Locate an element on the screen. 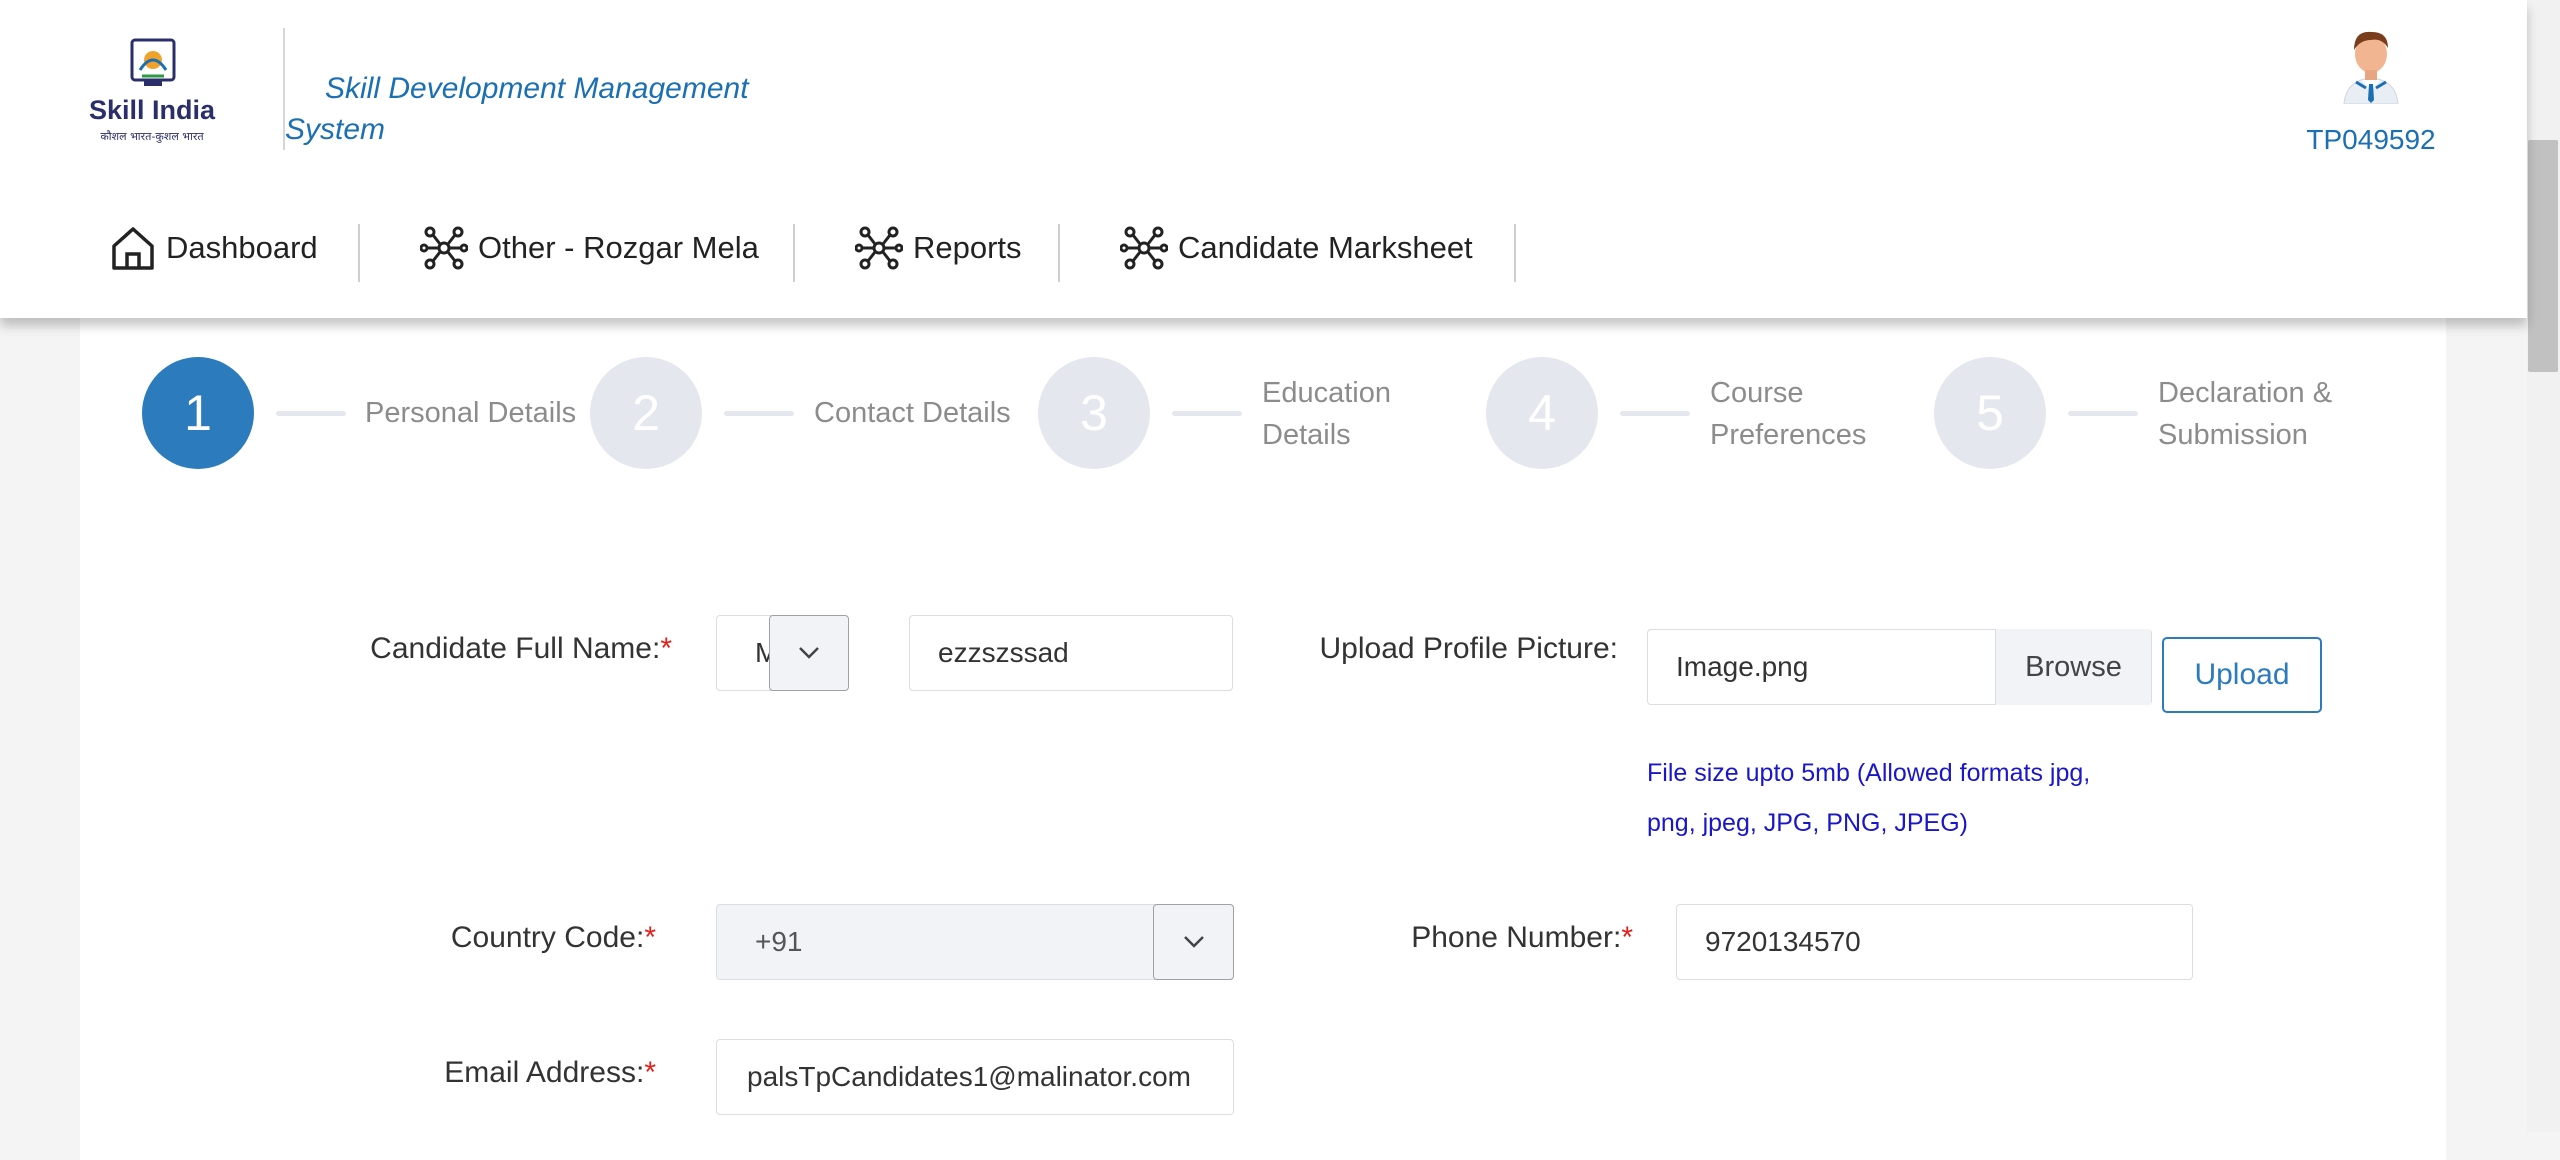 Image resolution: width=2560 pixels, height=1160 pixels. nav-item-label: Candidate Marksheet is located at coordinates (1325, 247).